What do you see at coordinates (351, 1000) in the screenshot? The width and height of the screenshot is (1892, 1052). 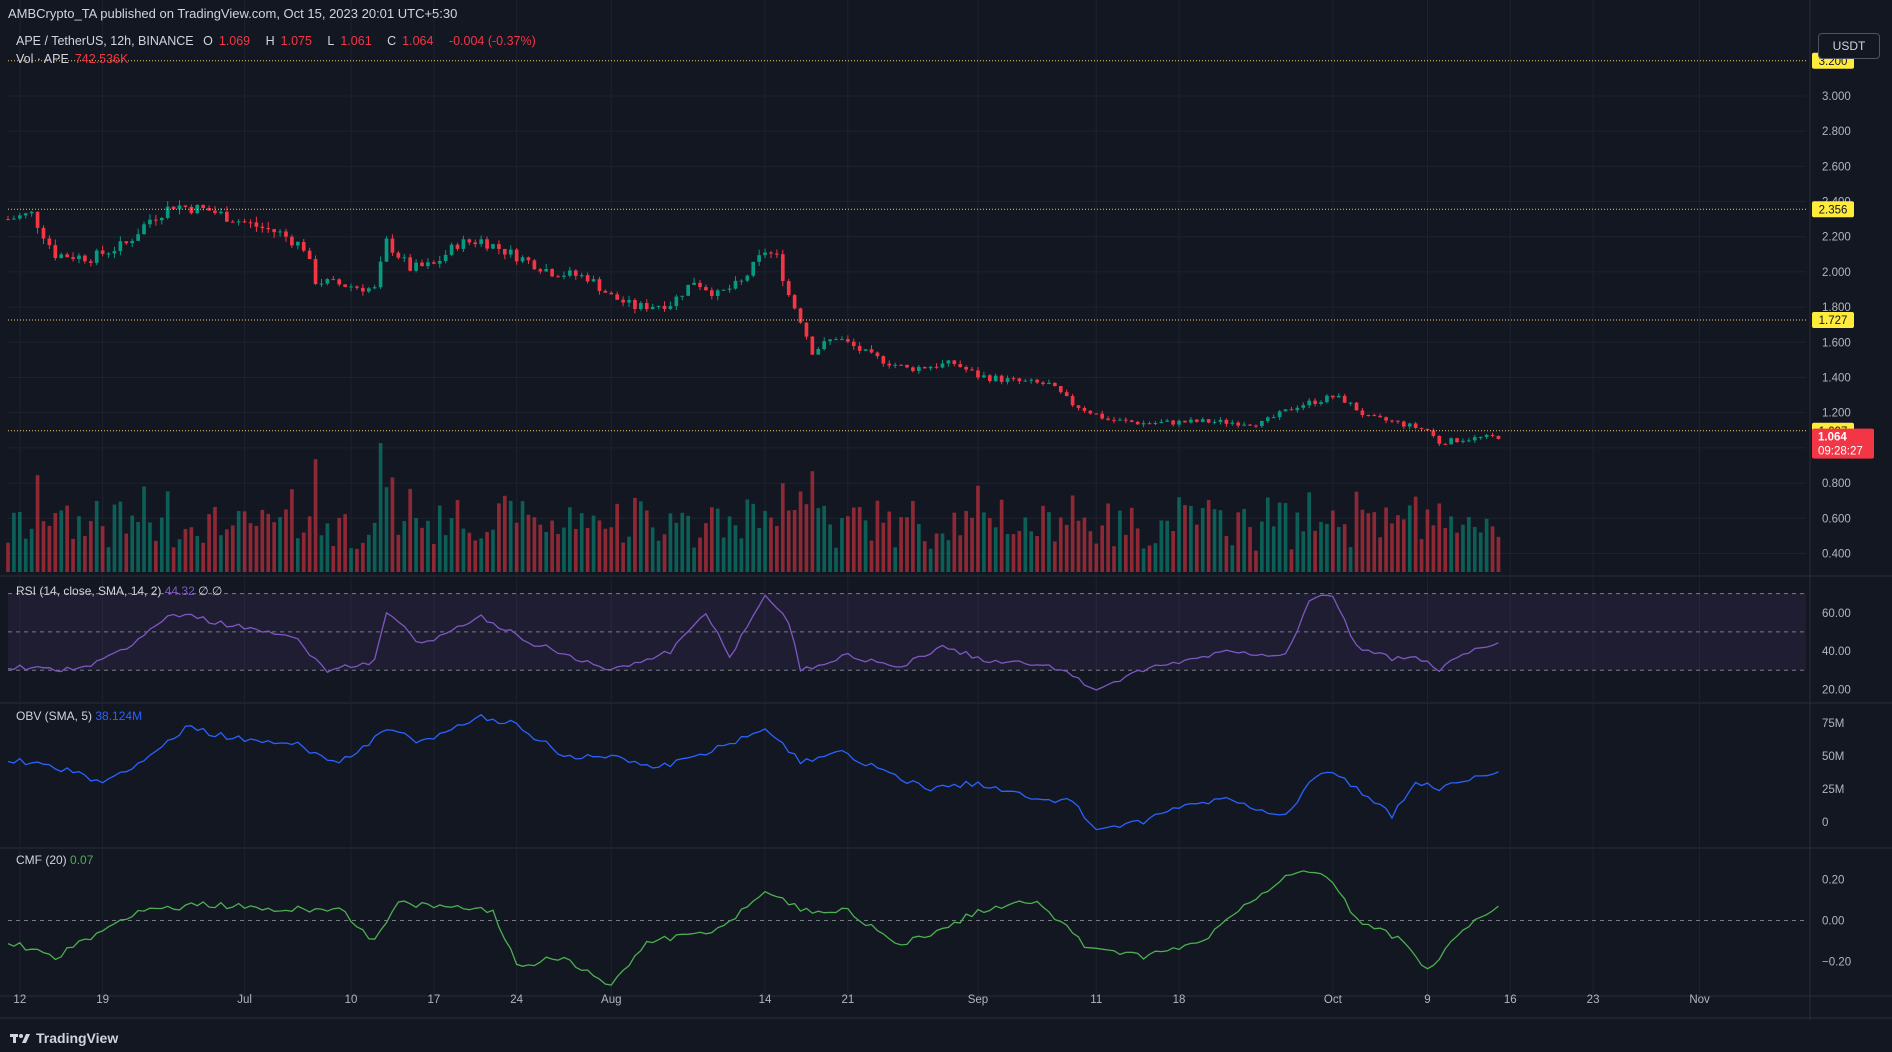 I see `time-tick-label: 10` at bounding box center [351, 1000].